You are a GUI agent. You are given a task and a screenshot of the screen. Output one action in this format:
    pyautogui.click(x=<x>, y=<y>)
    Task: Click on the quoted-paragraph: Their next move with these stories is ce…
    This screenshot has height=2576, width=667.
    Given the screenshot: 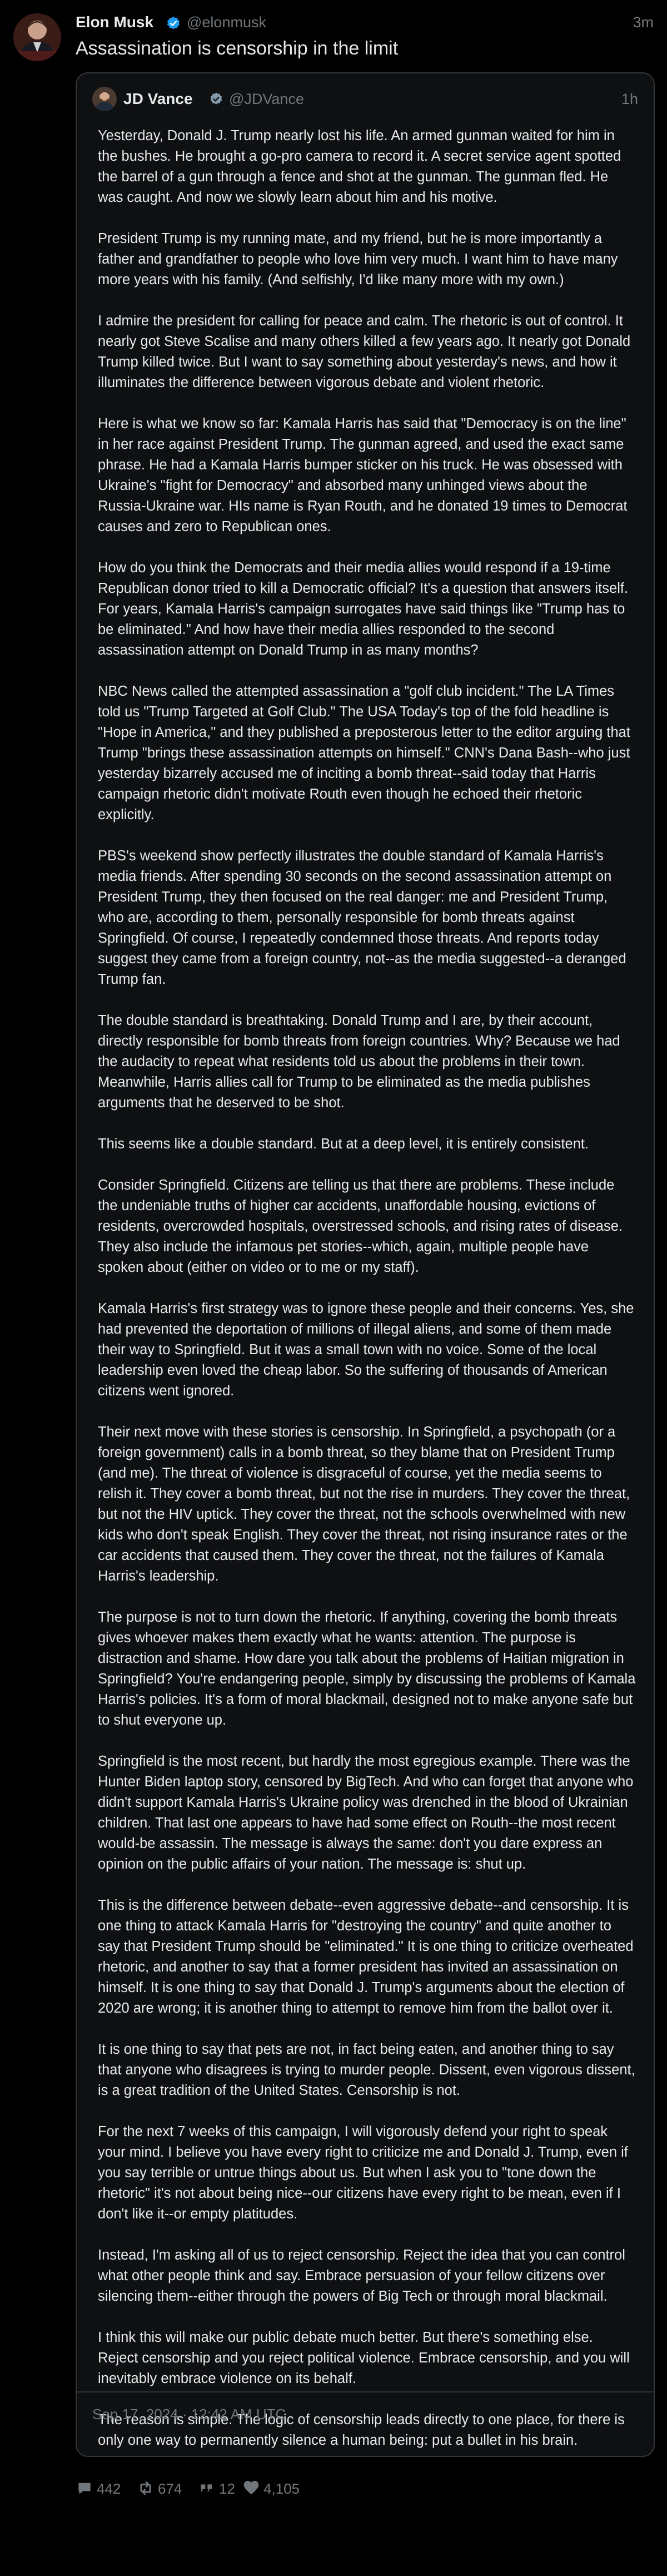 What is the action you would take?
    pyautogui.click(x=364, y=1504)
    